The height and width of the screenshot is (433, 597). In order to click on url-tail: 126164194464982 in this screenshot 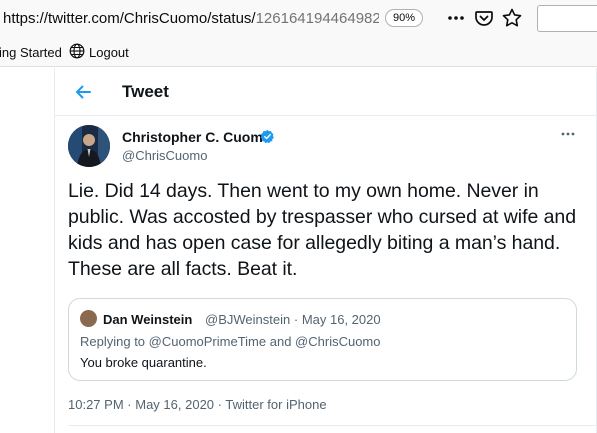, I will do `click(317, 18)`.